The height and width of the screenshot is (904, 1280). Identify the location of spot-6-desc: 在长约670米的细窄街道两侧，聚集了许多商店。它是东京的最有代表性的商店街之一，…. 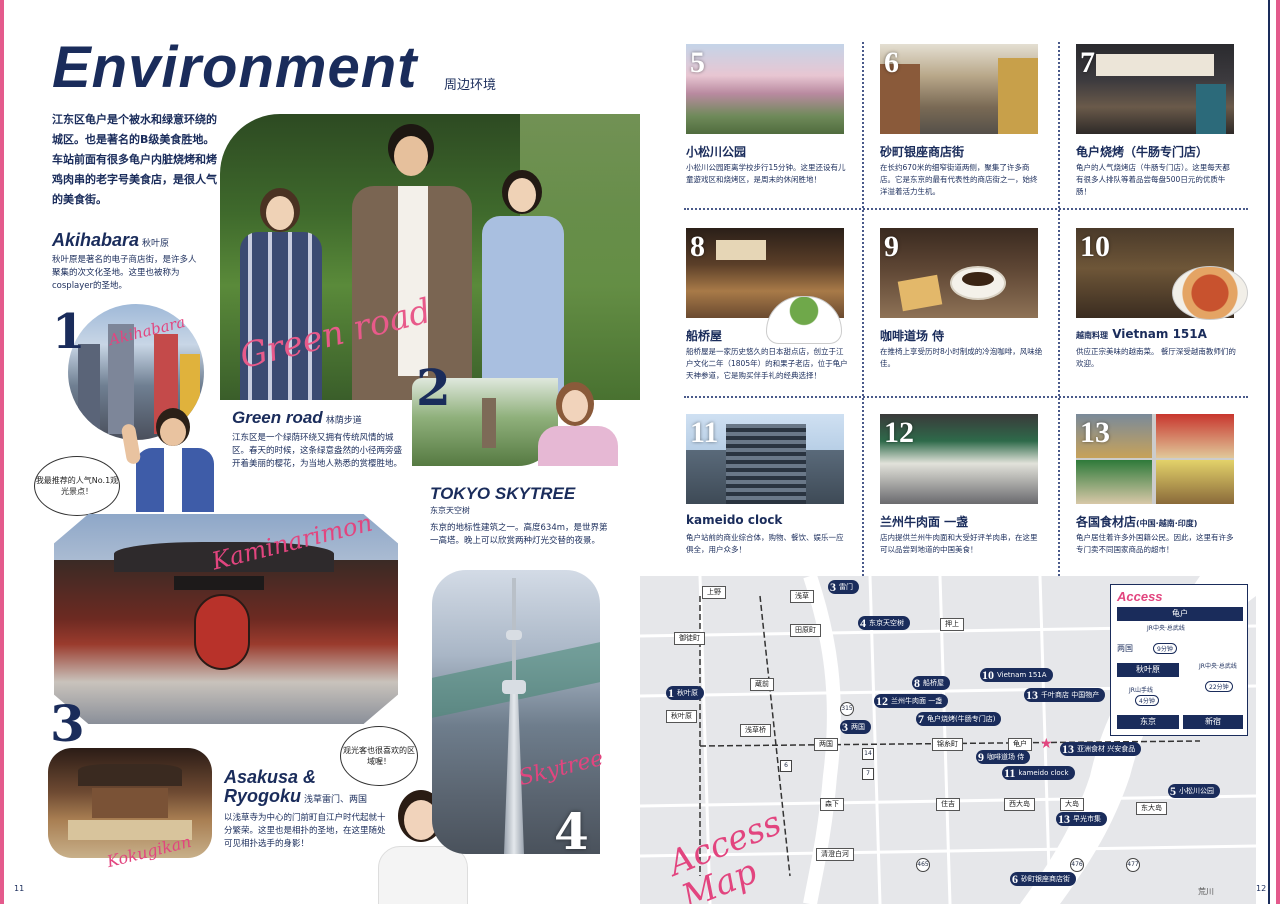
(959, 179).